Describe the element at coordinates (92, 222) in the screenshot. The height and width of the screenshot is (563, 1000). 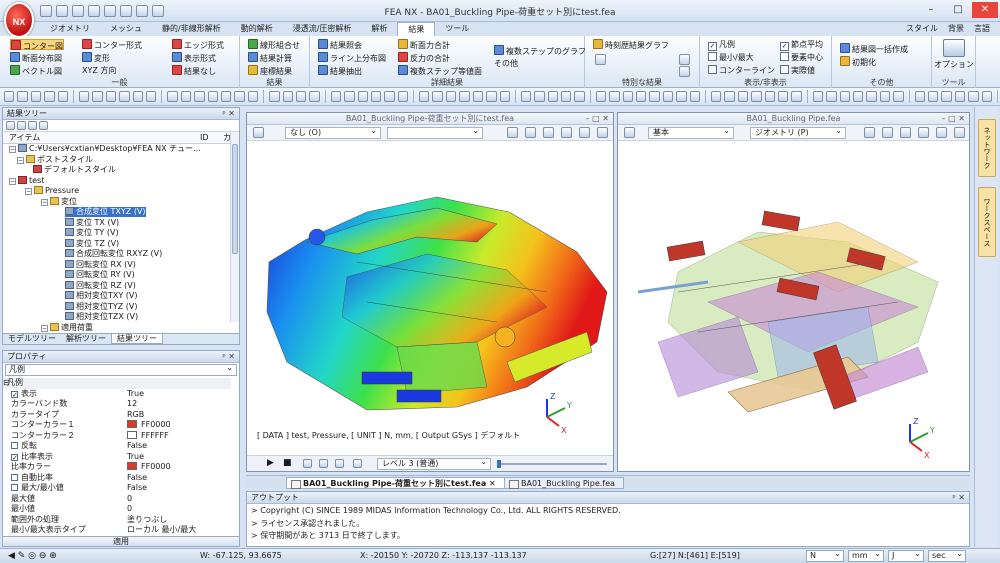
I see `tree-node: 変位 TX (V)` at that location.